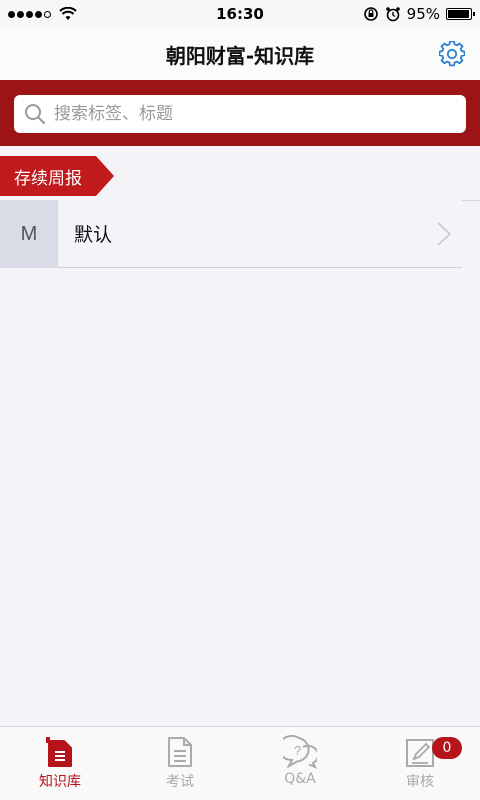  I want to click on signal-icon, so click(29, 14).